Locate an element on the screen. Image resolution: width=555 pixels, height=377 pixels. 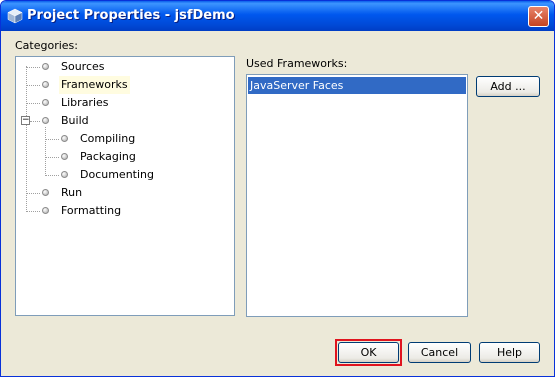
tree-item-sources: Sources is located at coordinates (125, 67).